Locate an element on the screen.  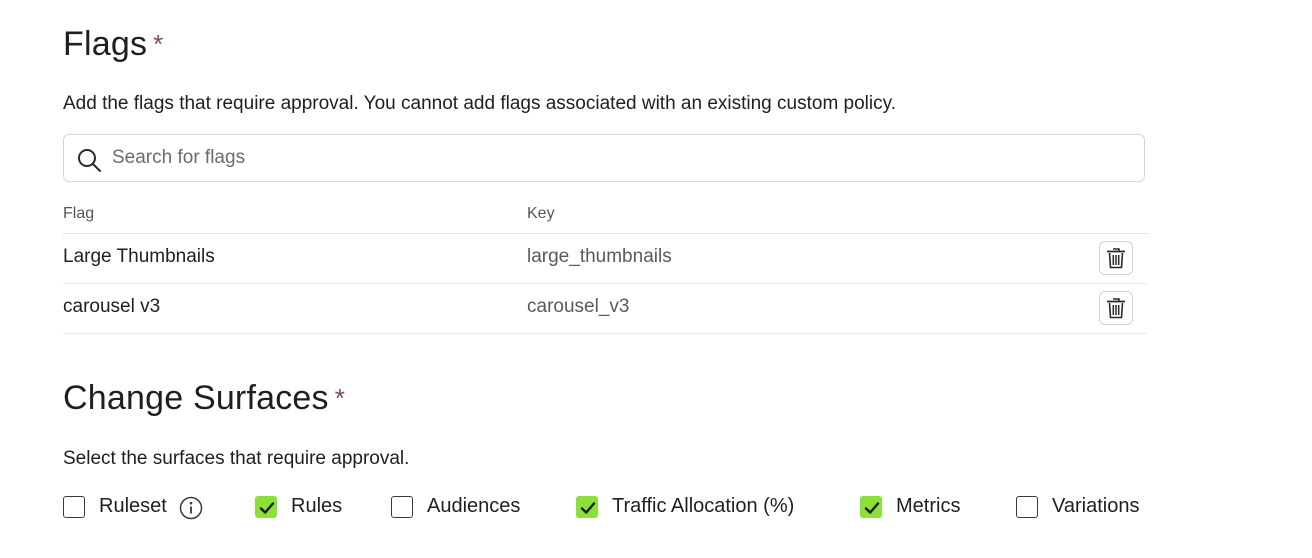
flags-title-text: Flags is located at coordinates (105, 44).